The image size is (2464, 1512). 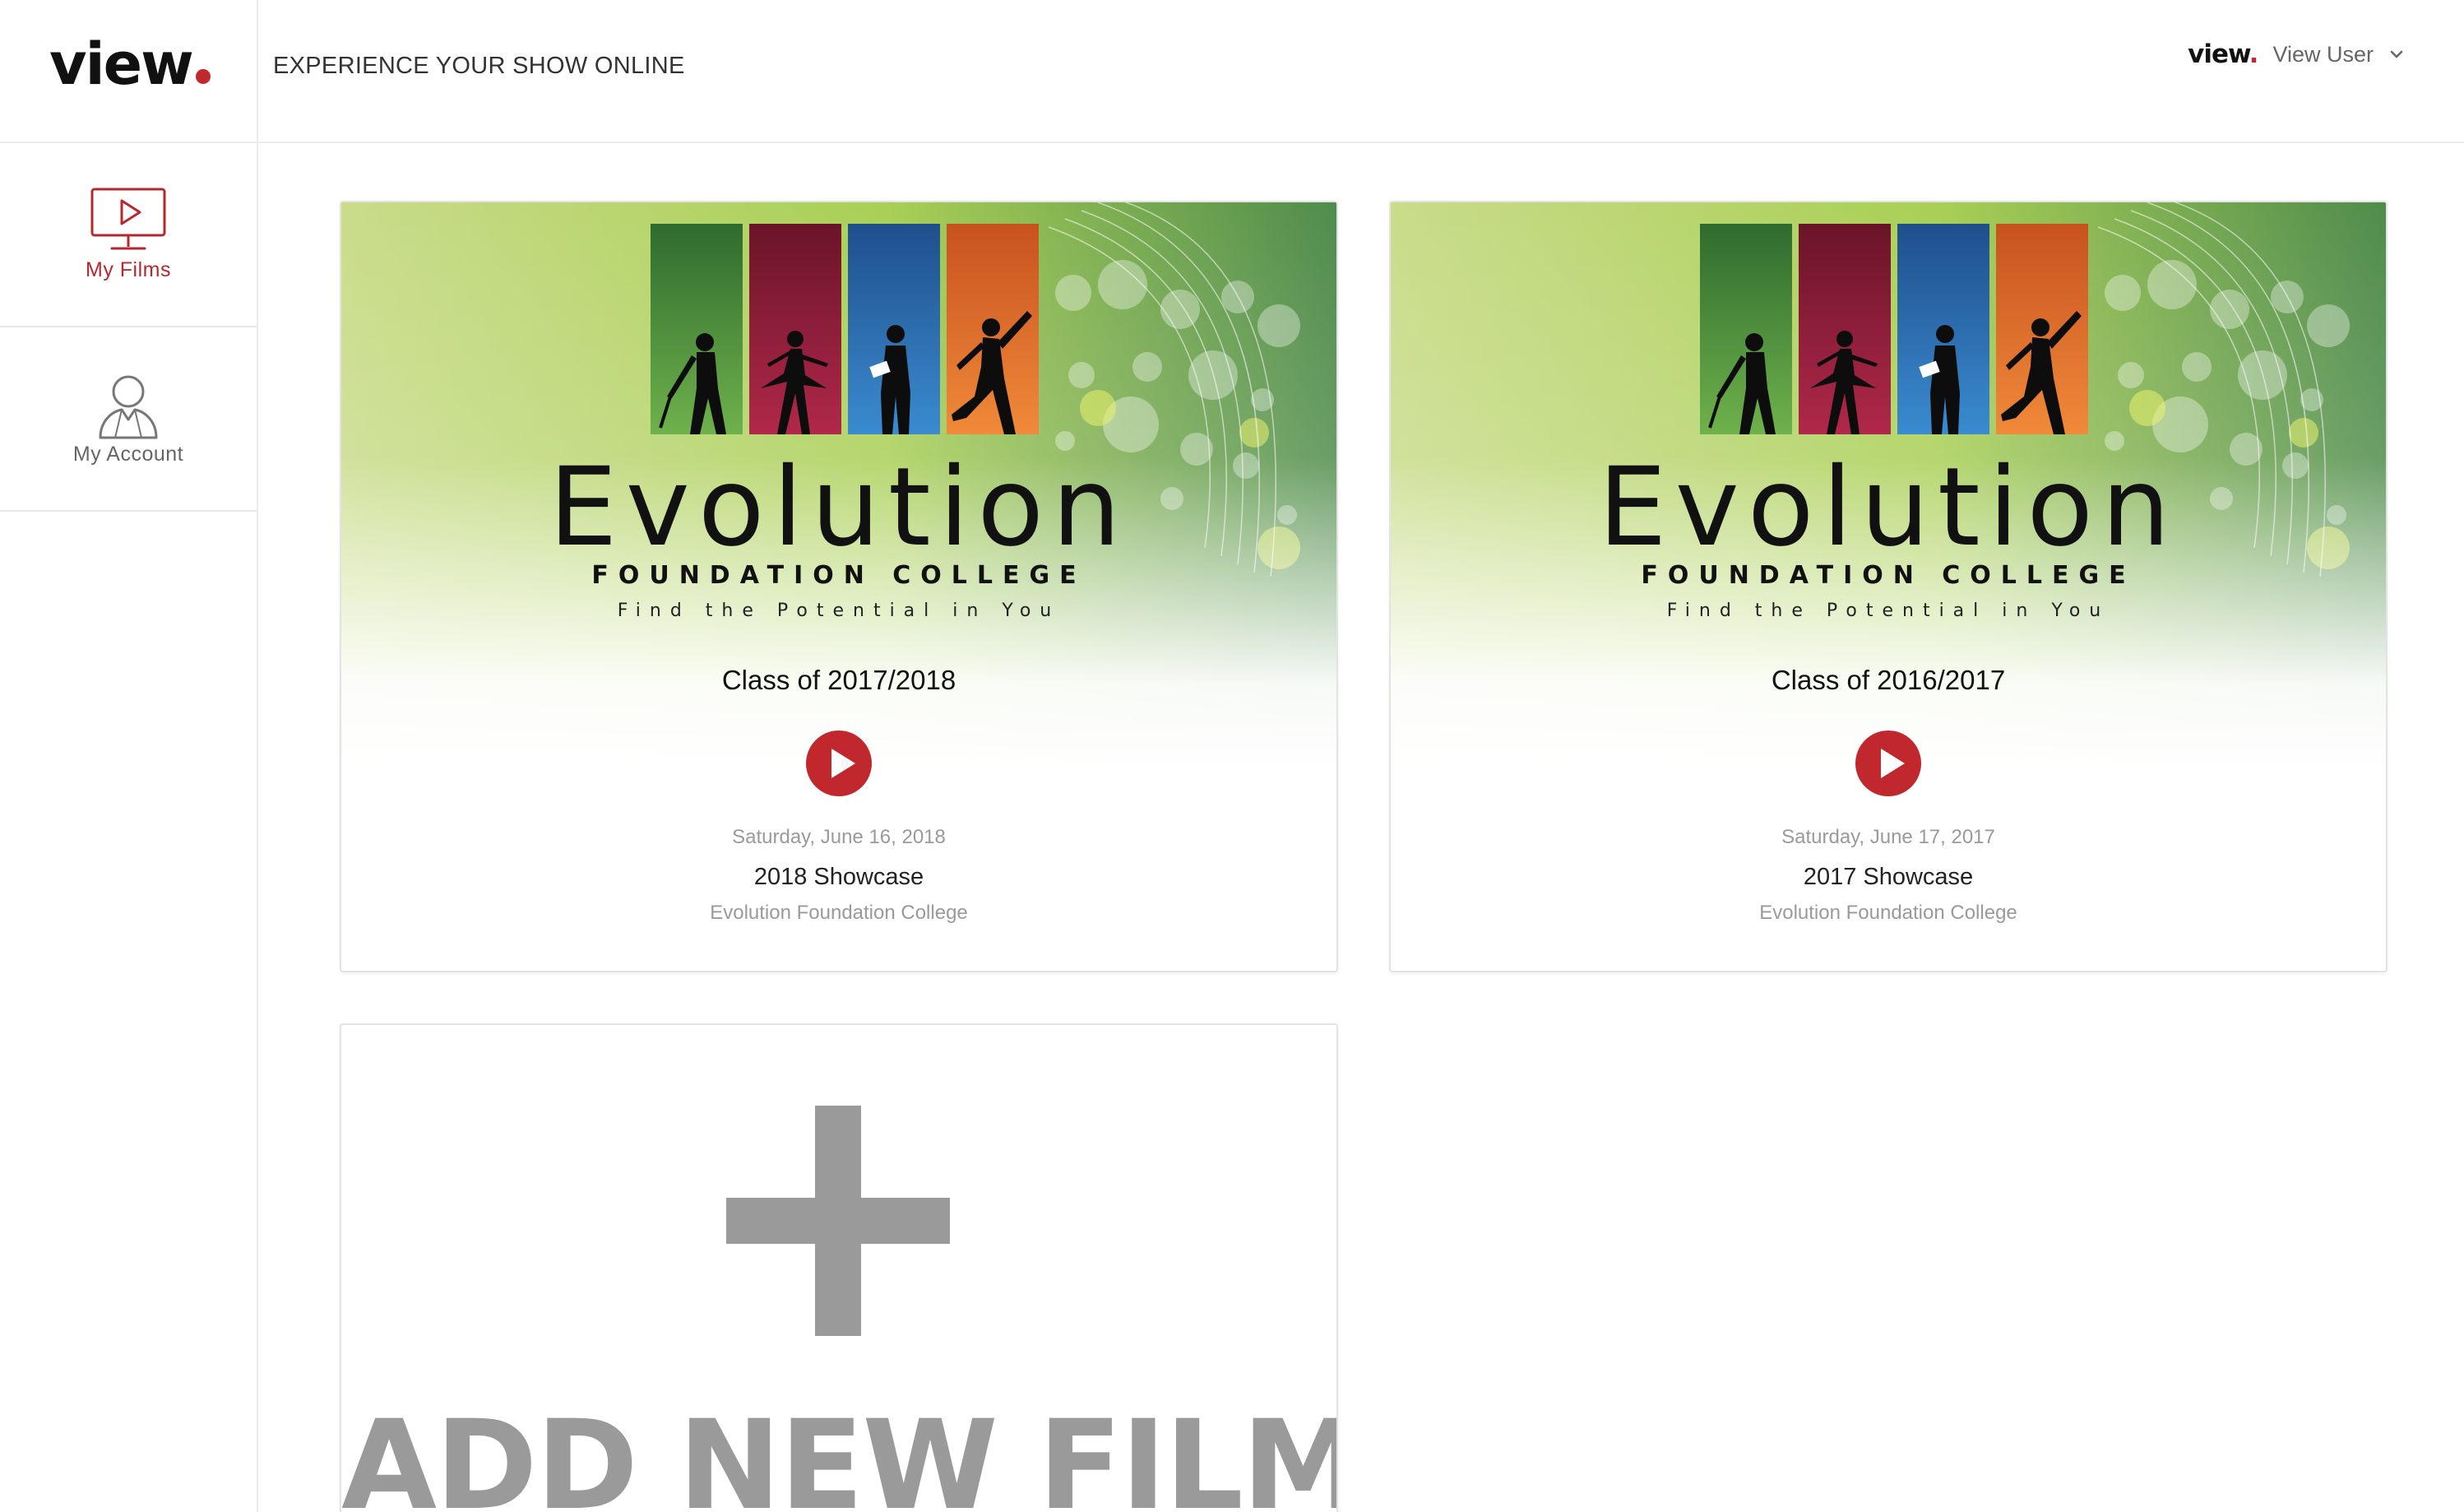 I want to click on logo-wordmark: view, so click(x=121, y=64).